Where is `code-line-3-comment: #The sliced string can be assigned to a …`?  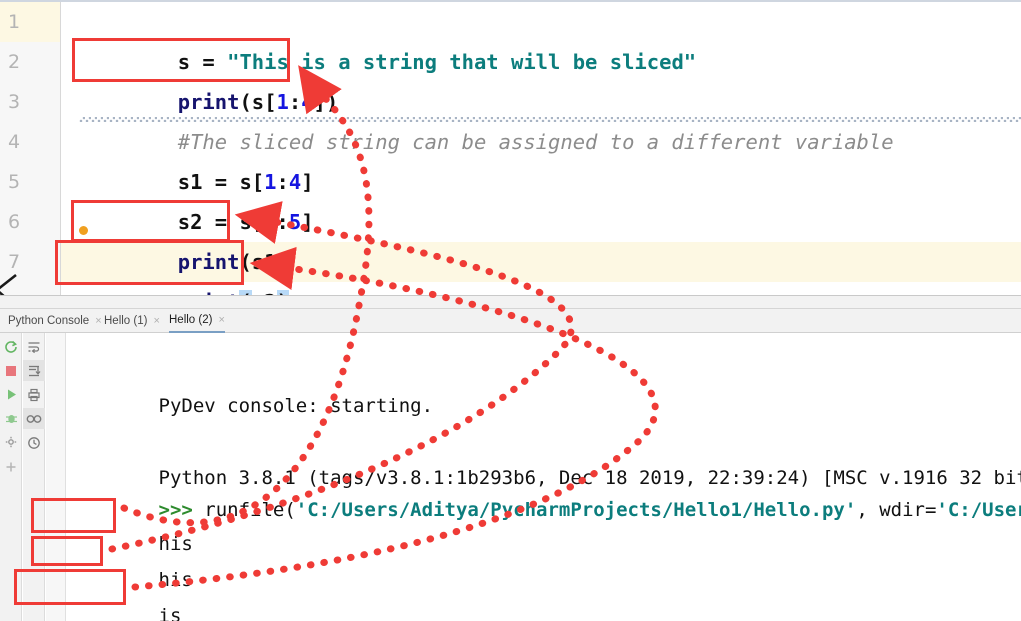 code-line-3-comment: #The sliced string can be assigned to a … is located at coordinates (541, 118).